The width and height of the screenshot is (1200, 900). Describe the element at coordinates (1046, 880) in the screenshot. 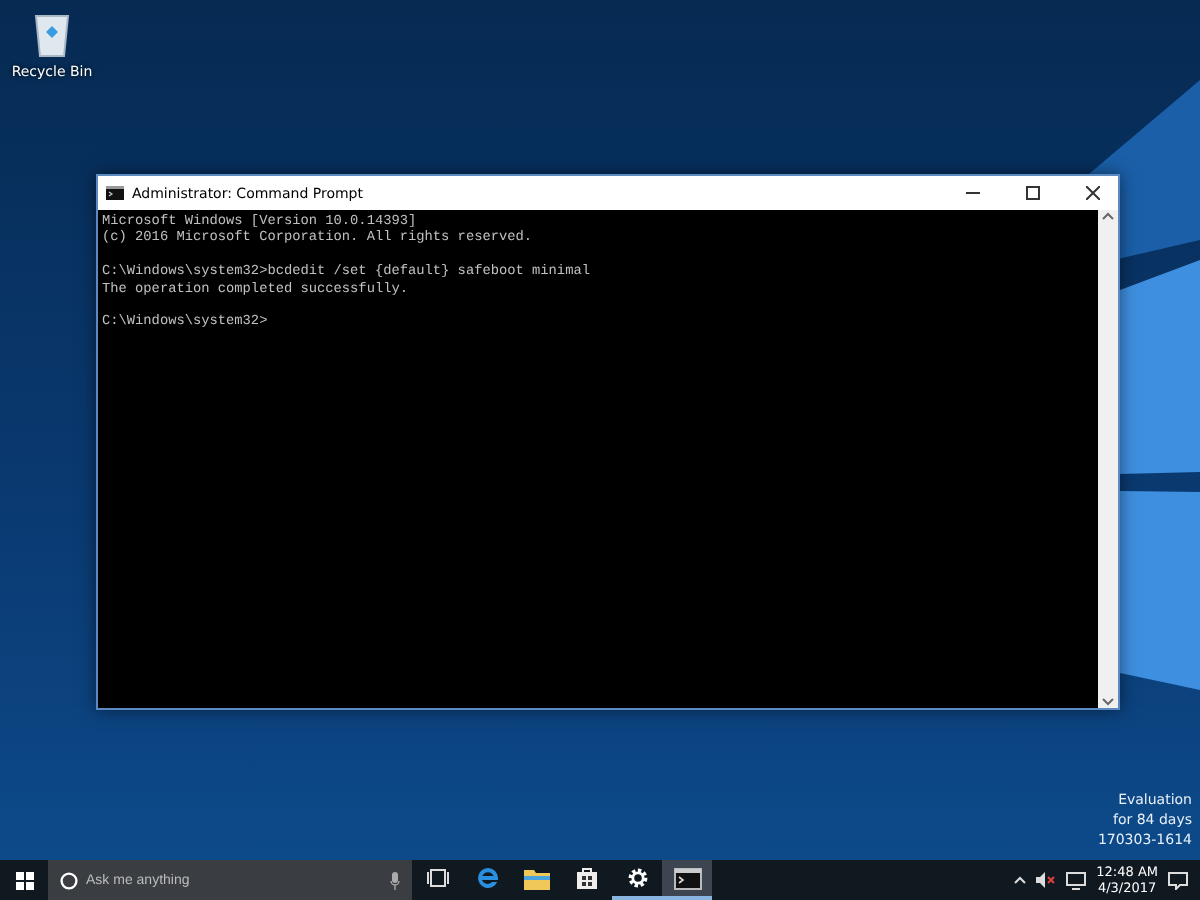

I see `speaker-muted-icon` at that location.